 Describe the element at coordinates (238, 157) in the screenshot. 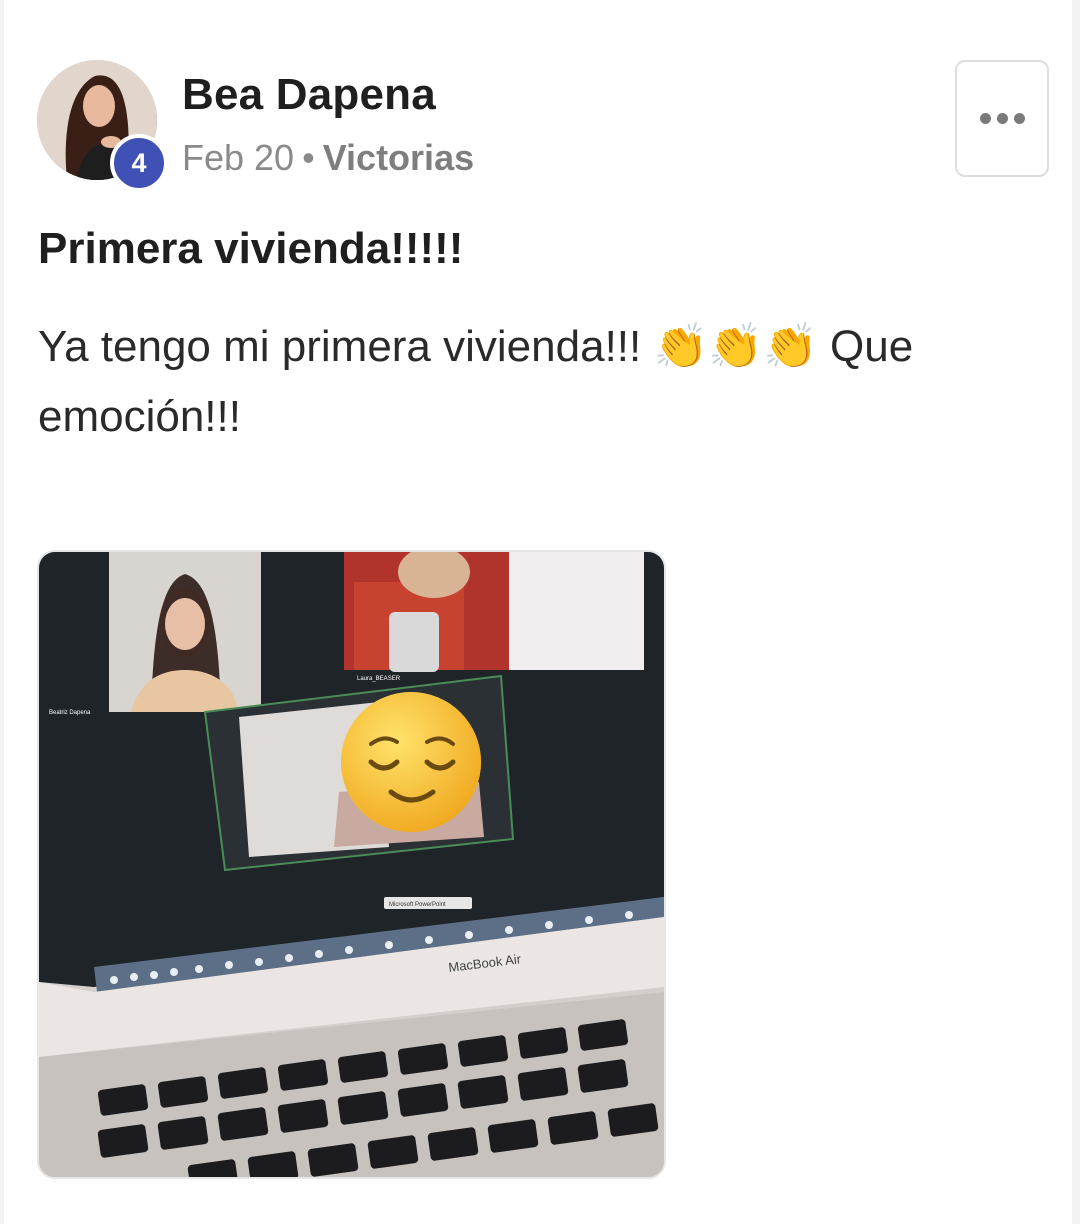

I see `post-date: Feb 20` at that location.